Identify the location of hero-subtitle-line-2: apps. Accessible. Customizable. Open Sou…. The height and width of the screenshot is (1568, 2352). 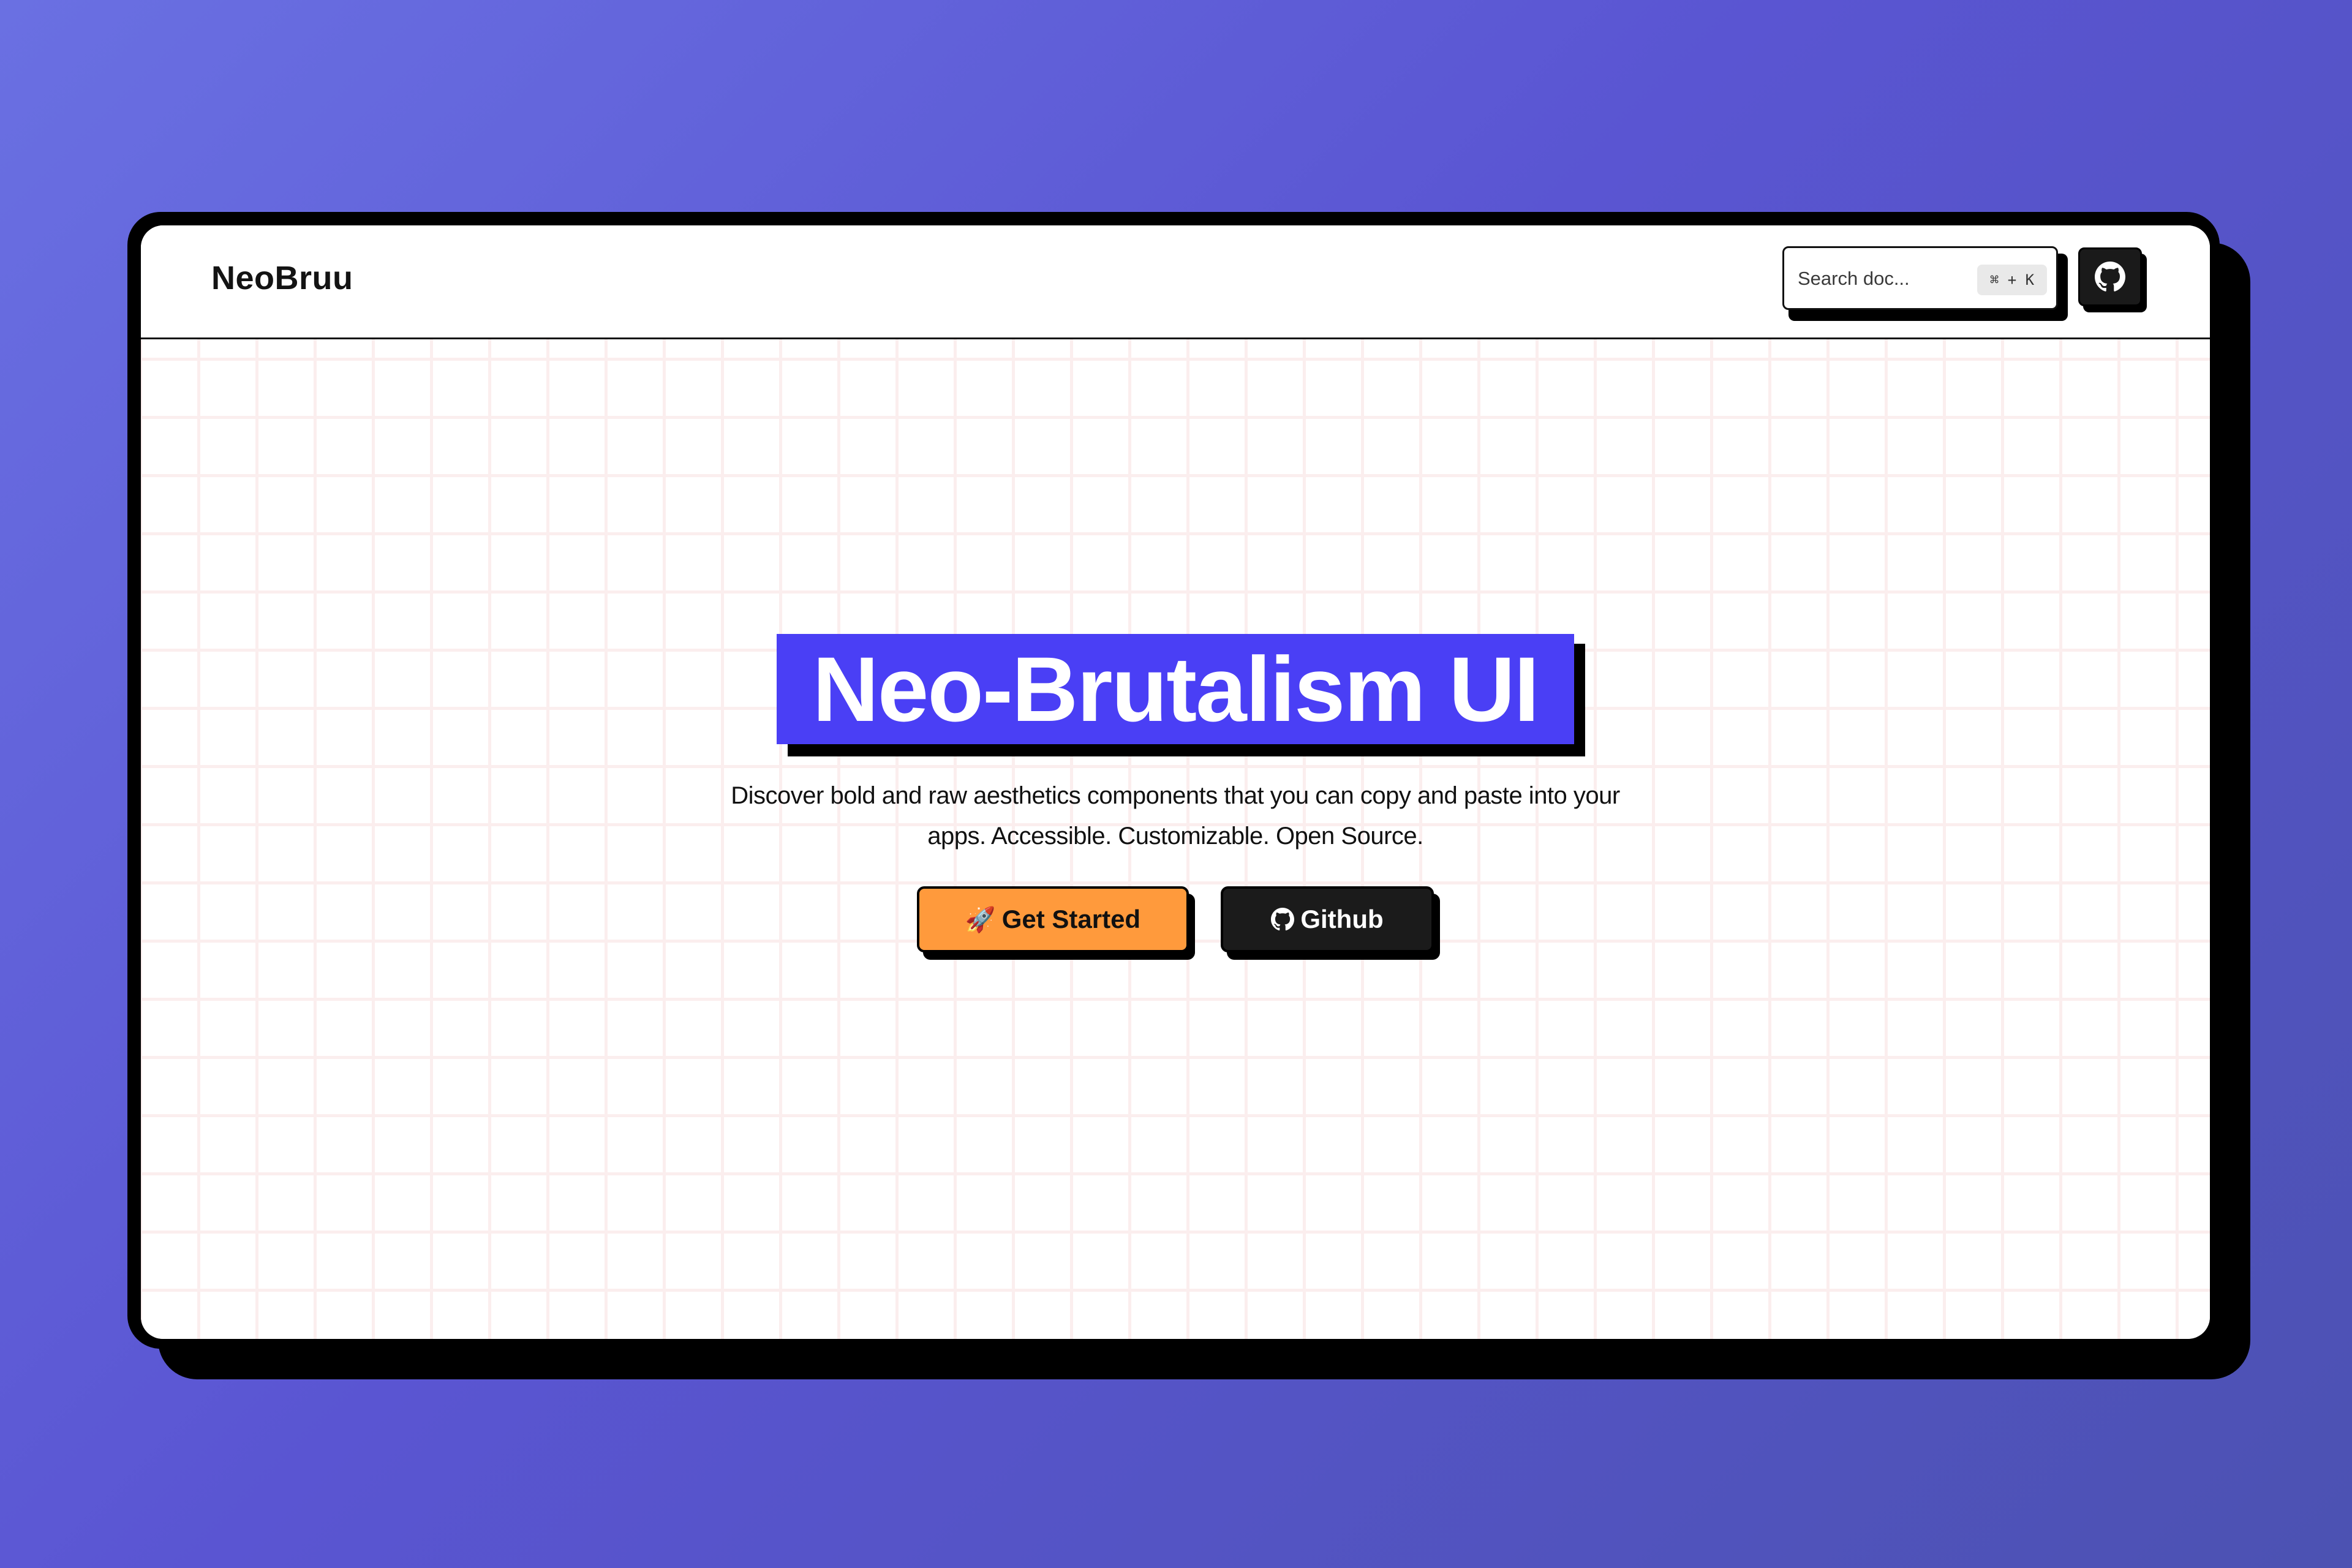
(1175, 837).